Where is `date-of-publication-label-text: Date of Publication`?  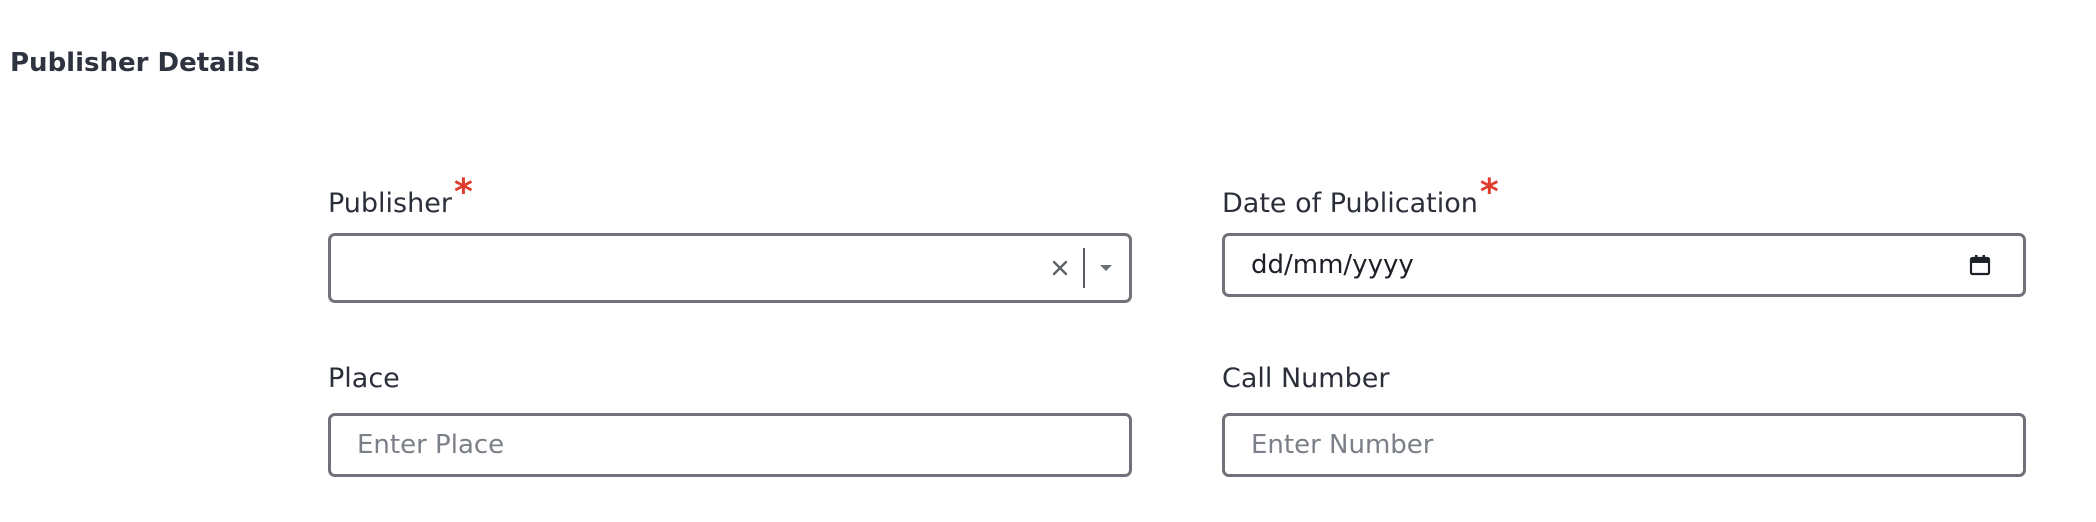
date-of-publication-label-text: Date of Publication is located at coordinates (1350, 203).